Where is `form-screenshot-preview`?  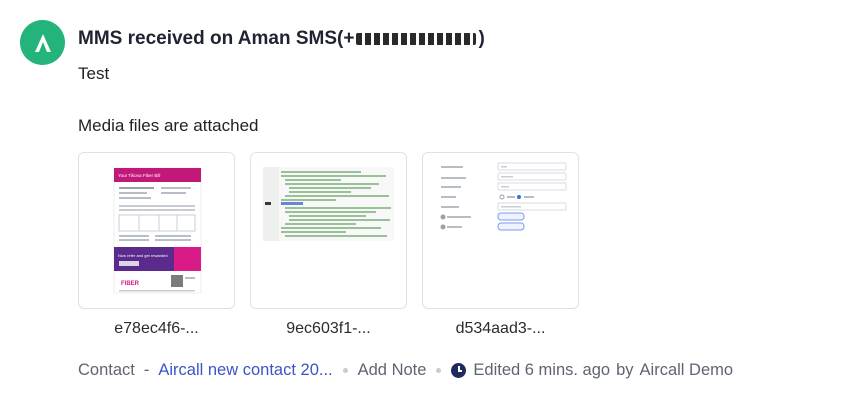 form-screenshot-preview is located at coordinates (503, 196).